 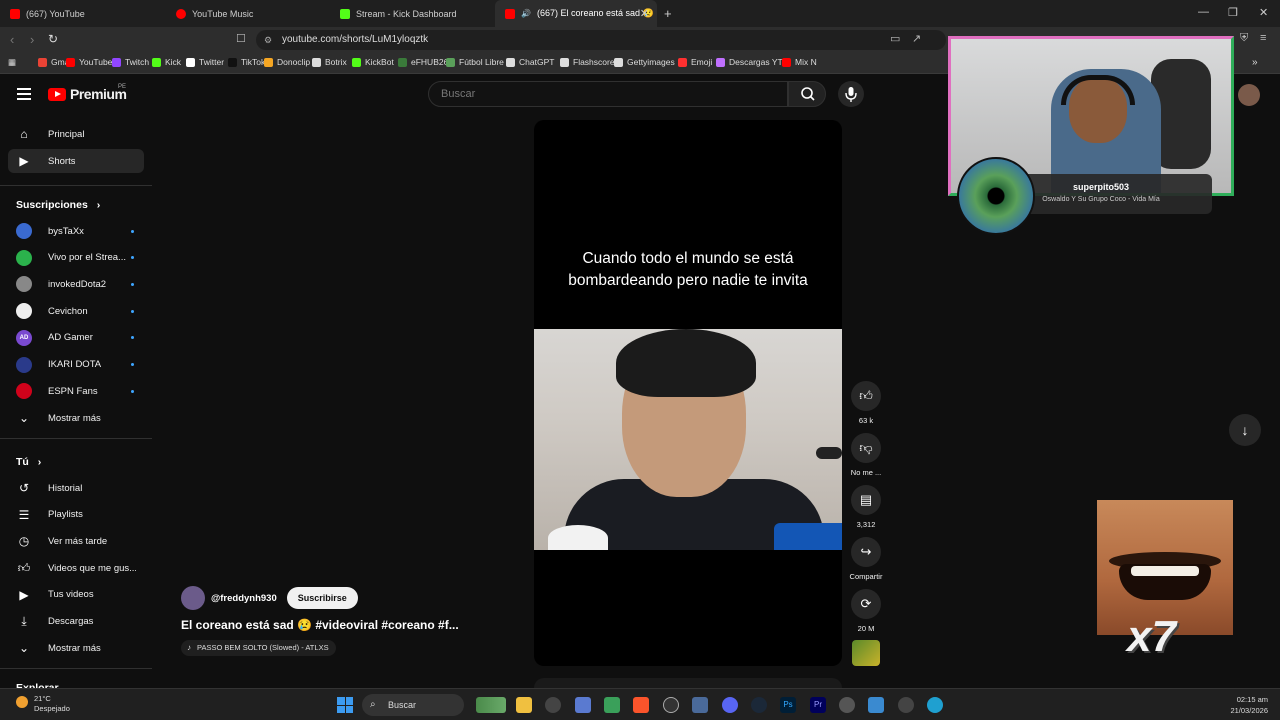 I want to click on bookmark-icon: ☐, so click(x=241, y=38).